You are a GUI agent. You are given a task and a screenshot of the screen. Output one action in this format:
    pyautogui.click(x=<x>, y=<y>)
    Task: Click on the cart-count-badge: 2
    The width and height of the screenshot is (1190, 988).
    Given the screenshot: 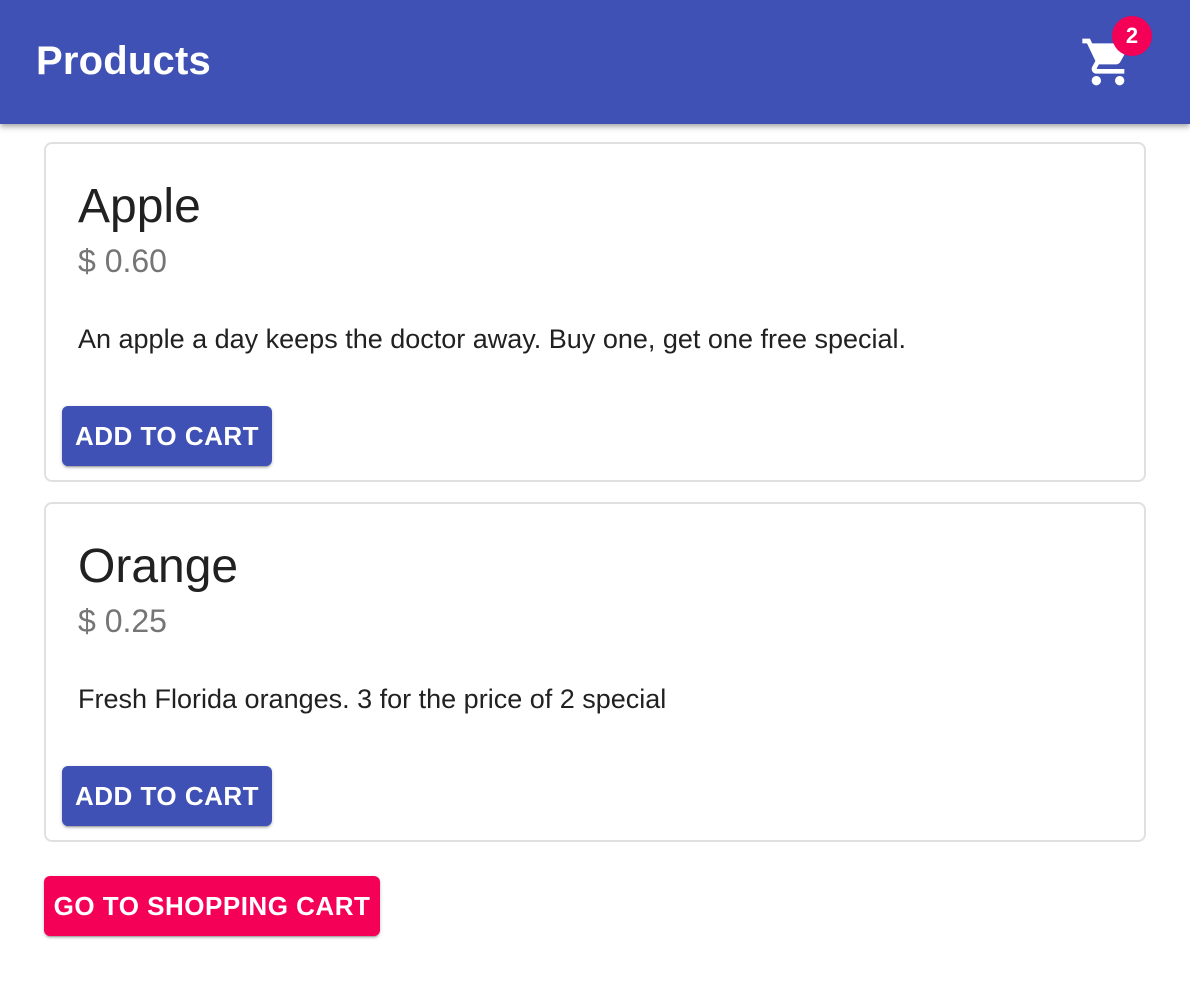 What is the action you would take?
    pyautogui.click(x=1132, y=36)
    